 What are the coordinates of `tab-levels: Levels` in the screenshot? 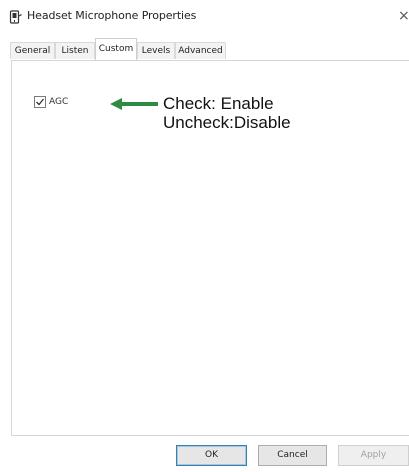 It's located at (156, 50).